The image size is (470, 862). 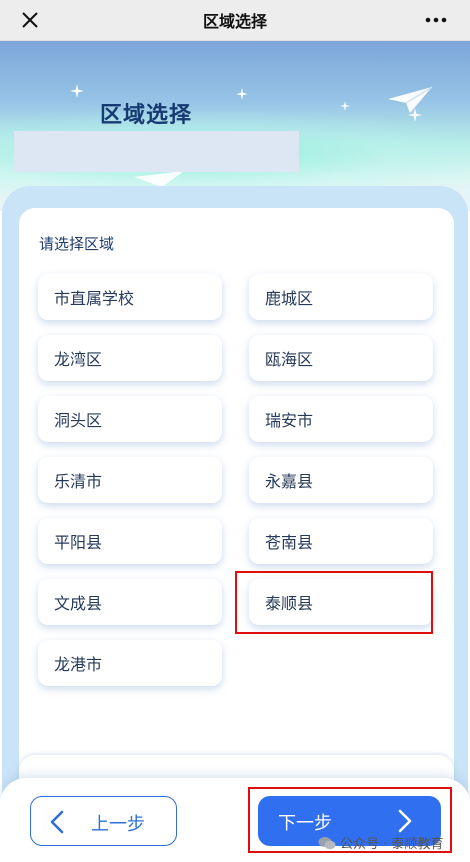 I want to click on hero-title: 区域选择, so click(x=146, y=115).